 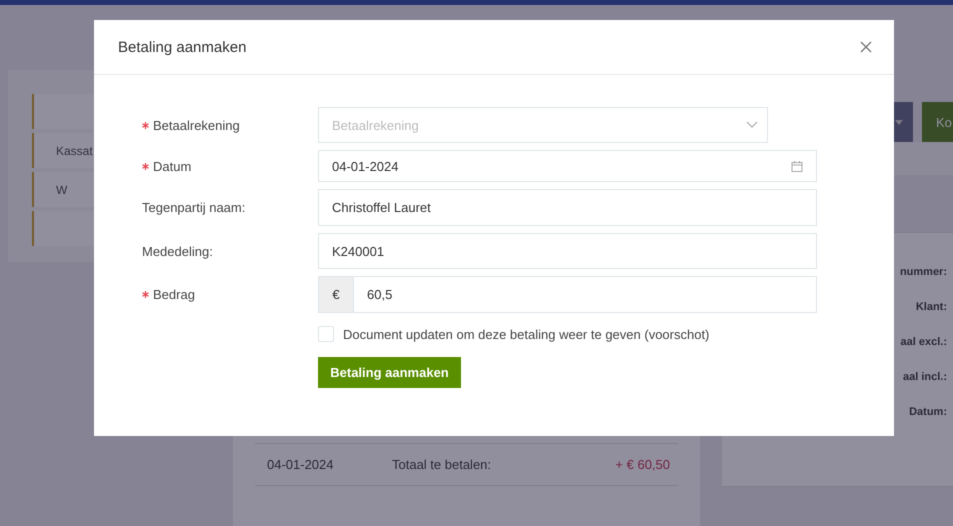 What do you see at coordinates (567, 207) in the screenshot?
I see `text-field: Christoffel Lauret` at bounding box center [567, 207].